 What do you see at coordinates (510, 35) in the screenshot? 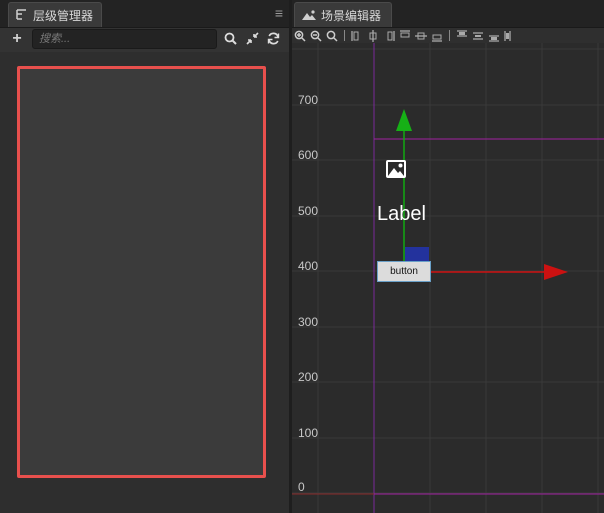
I see `distribute-left-icon` at bounding box center [510, 35].